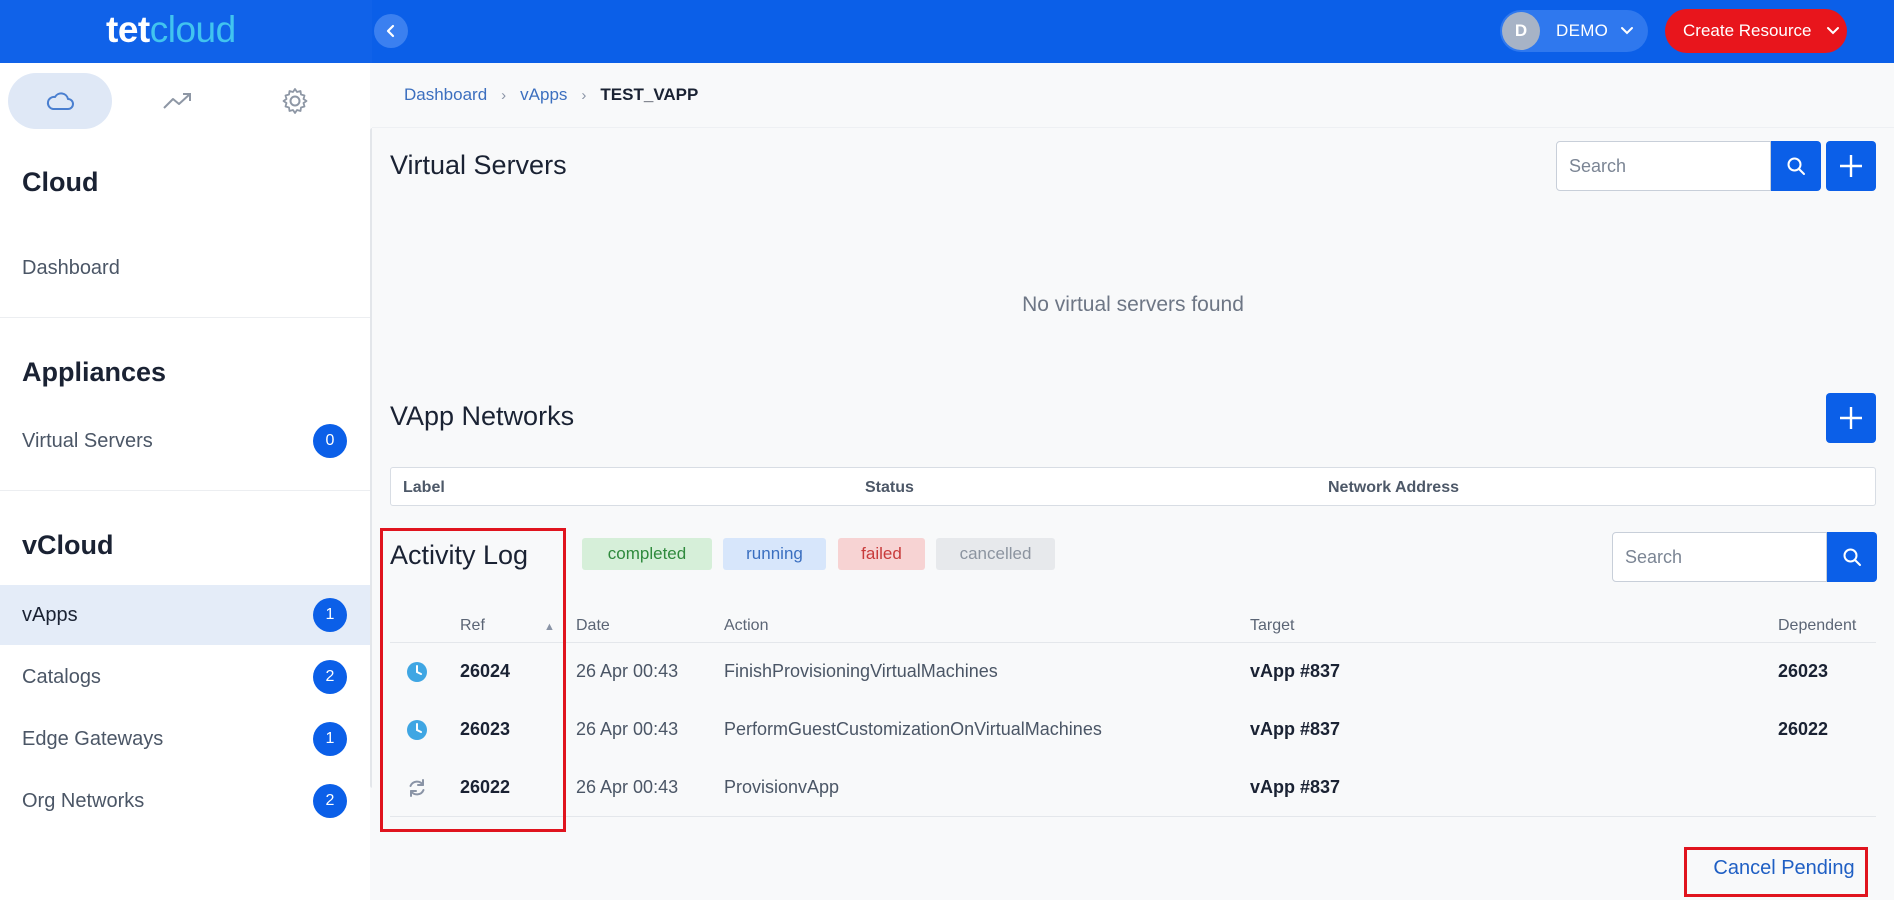 The height and width of the screenshot is (900, 1894). I want to click on sidebar-item-org-networks: Org Networks 2, so click(185, 801).